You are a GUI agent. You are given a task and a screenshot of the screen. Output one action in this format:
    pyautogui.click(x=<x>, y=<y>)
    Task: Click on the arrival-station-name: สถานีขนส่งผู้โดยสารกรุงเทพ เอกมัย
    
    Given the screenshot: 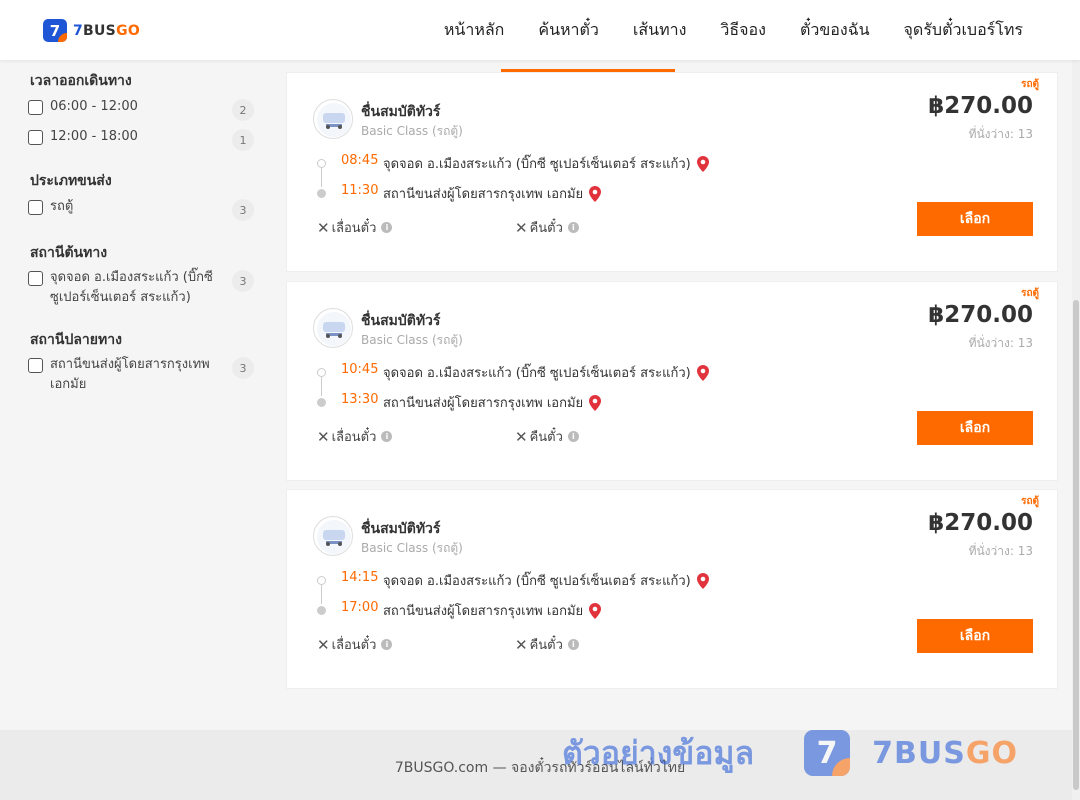 What is the action you would take?
    pyautogui.click(x=483, y=611)
    